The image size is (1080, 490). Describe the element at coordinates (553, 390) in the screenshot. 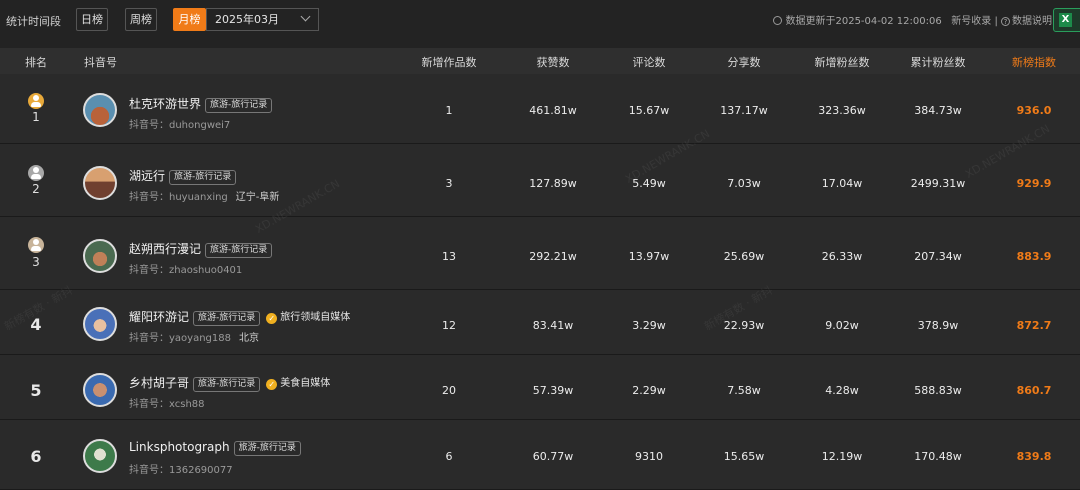

I see `likes-value: 57.39w` at that location.